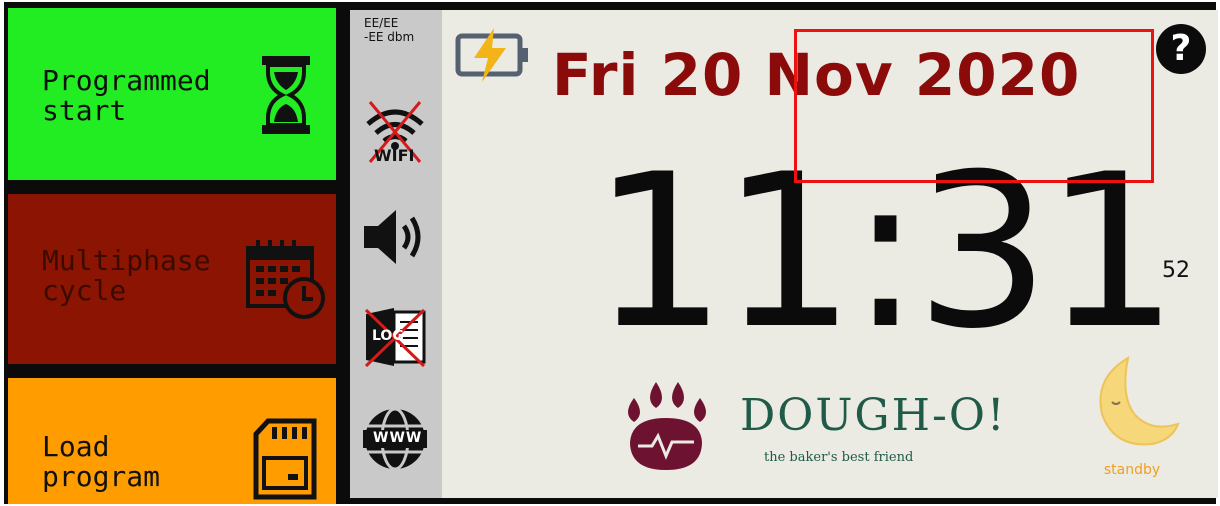  Describe the element at coordinates (1139, 401) in the screenshot. I see `moon-icon` at that location.